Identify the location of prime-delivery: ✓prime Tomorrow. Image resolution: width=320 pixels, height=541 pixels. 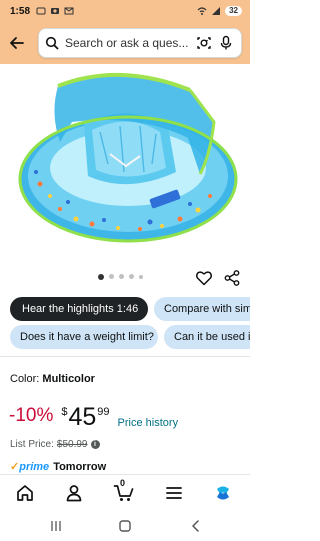
(58, 467).